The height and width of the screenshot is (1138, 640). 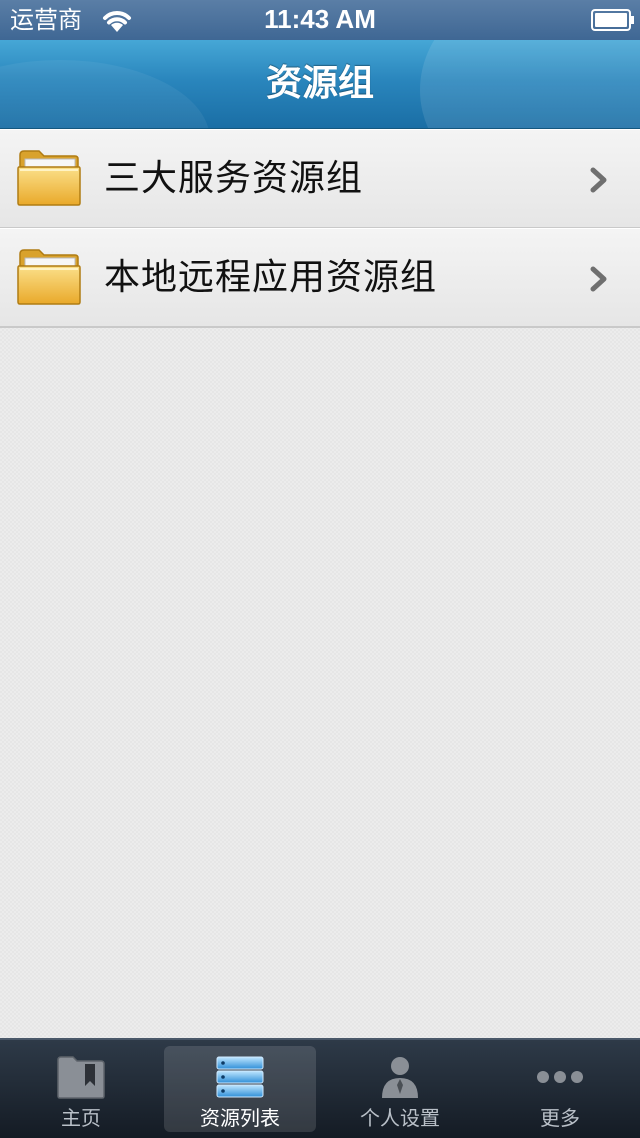 What do you see at coordinates (400, 1077) in the screenshot?
I see `person-icon` at bounding box center [400, 1077].